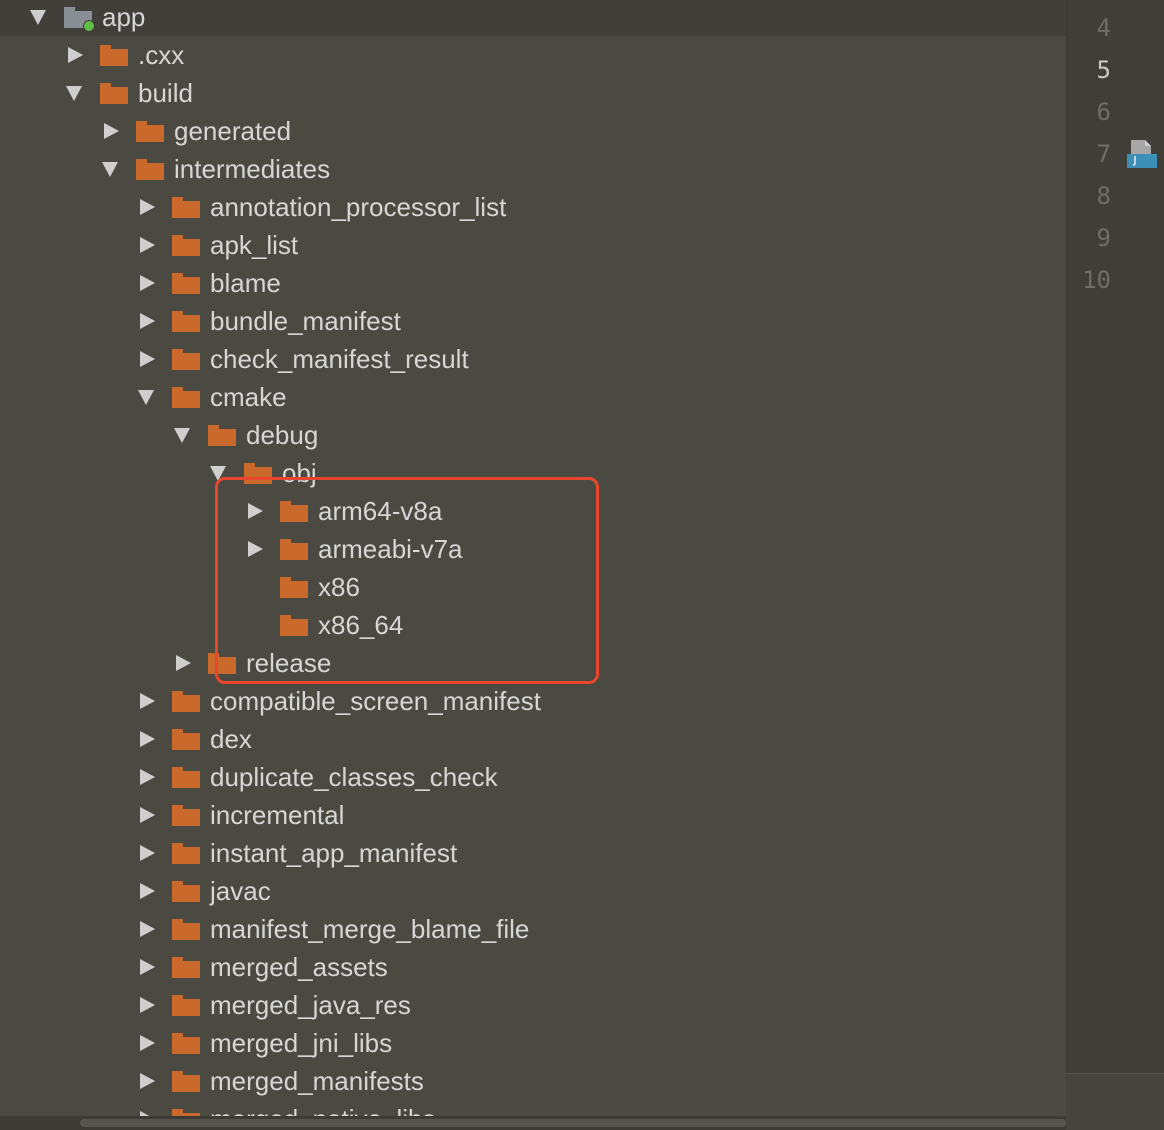  I want to click on tree-node-javac: javac, so click(533, 891).